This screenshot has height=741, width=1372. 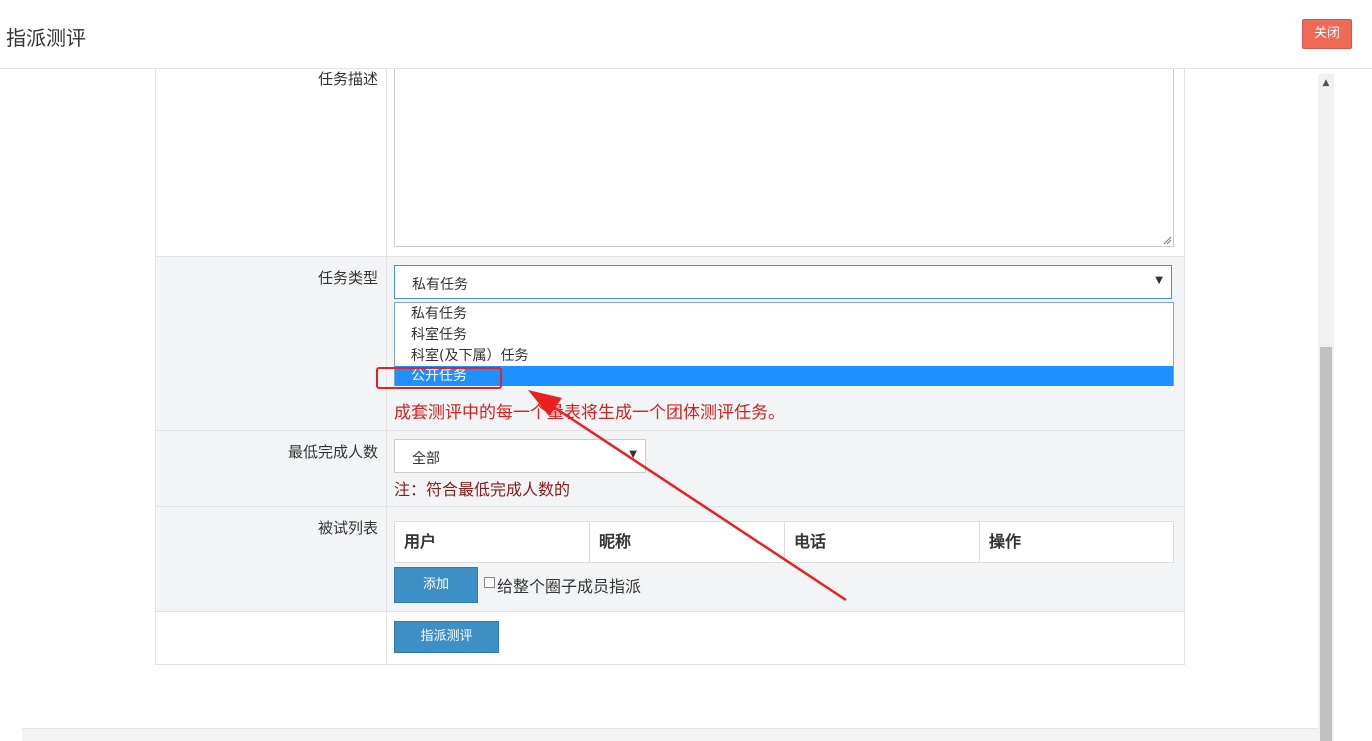 What do you see at coordinates (686, 34) in the screenshot?
I see `dialog-header: 指派测评 关闭` at bounding box center [686, 34].